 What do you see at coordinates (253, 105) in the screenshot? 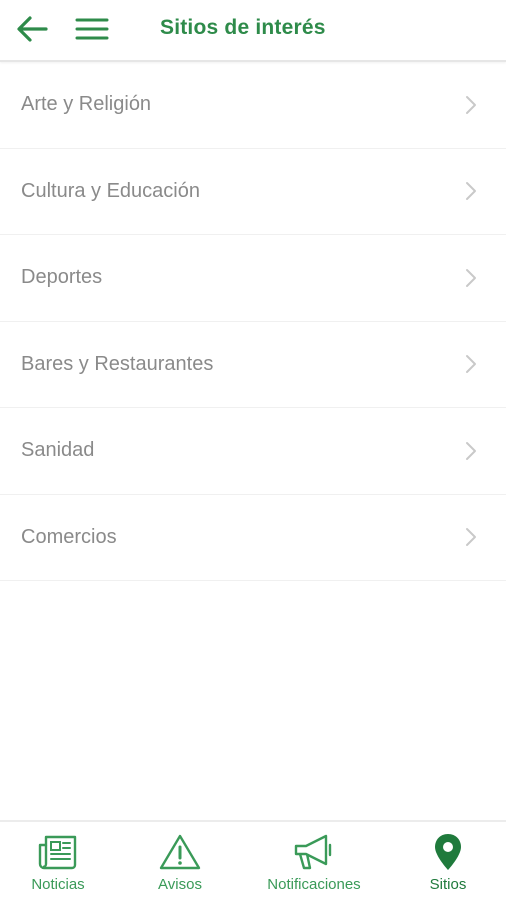
I see `list-item-arte-religion: Arte y Religión` at bounding box center [253, 105].